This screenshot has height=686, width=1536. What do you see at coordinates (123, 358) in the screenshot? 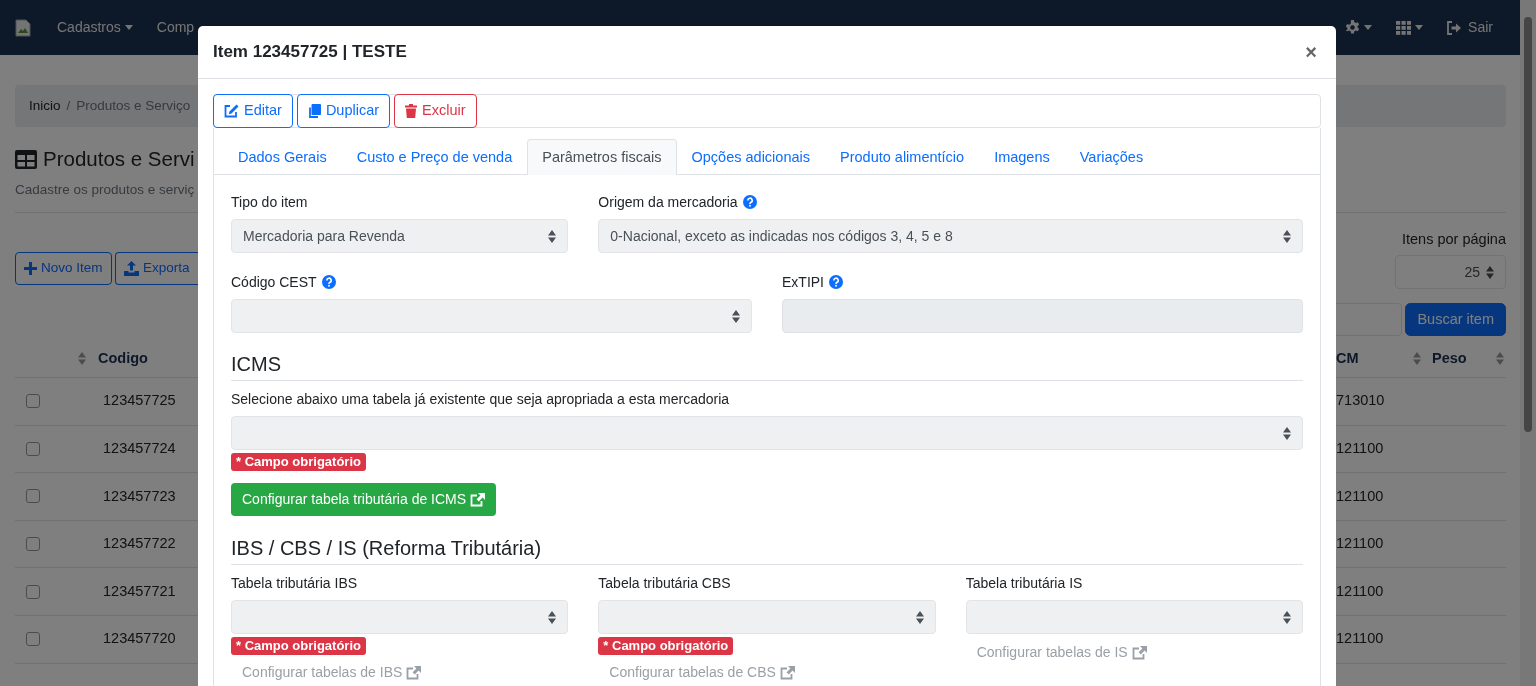
I see `column-header: Codigo` at bounding box center [123, 358].